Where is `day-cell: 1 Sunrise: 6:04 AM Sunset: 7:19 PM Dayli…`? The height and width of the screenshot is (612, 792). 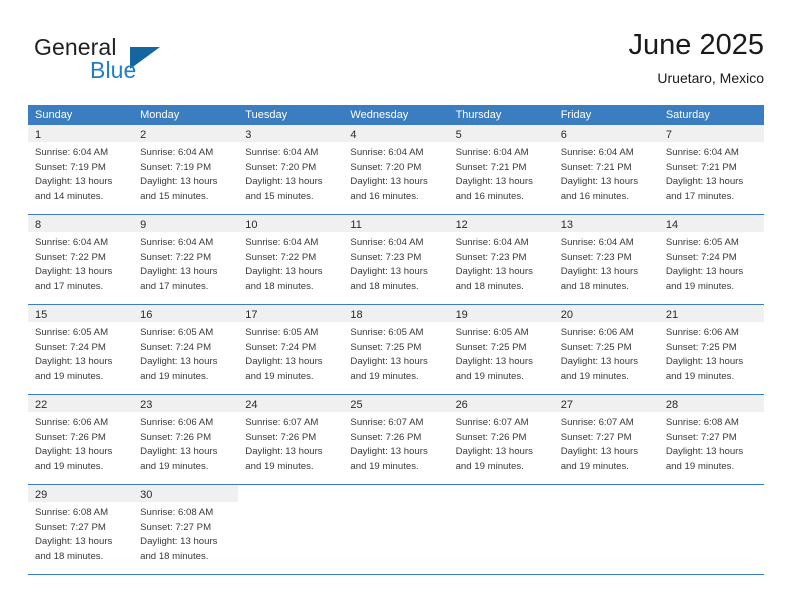 day-cell: 1 Sunrise: 6:04 AM Sunset: 7:19 PM Dayli… is located at coordinates (81, 169).